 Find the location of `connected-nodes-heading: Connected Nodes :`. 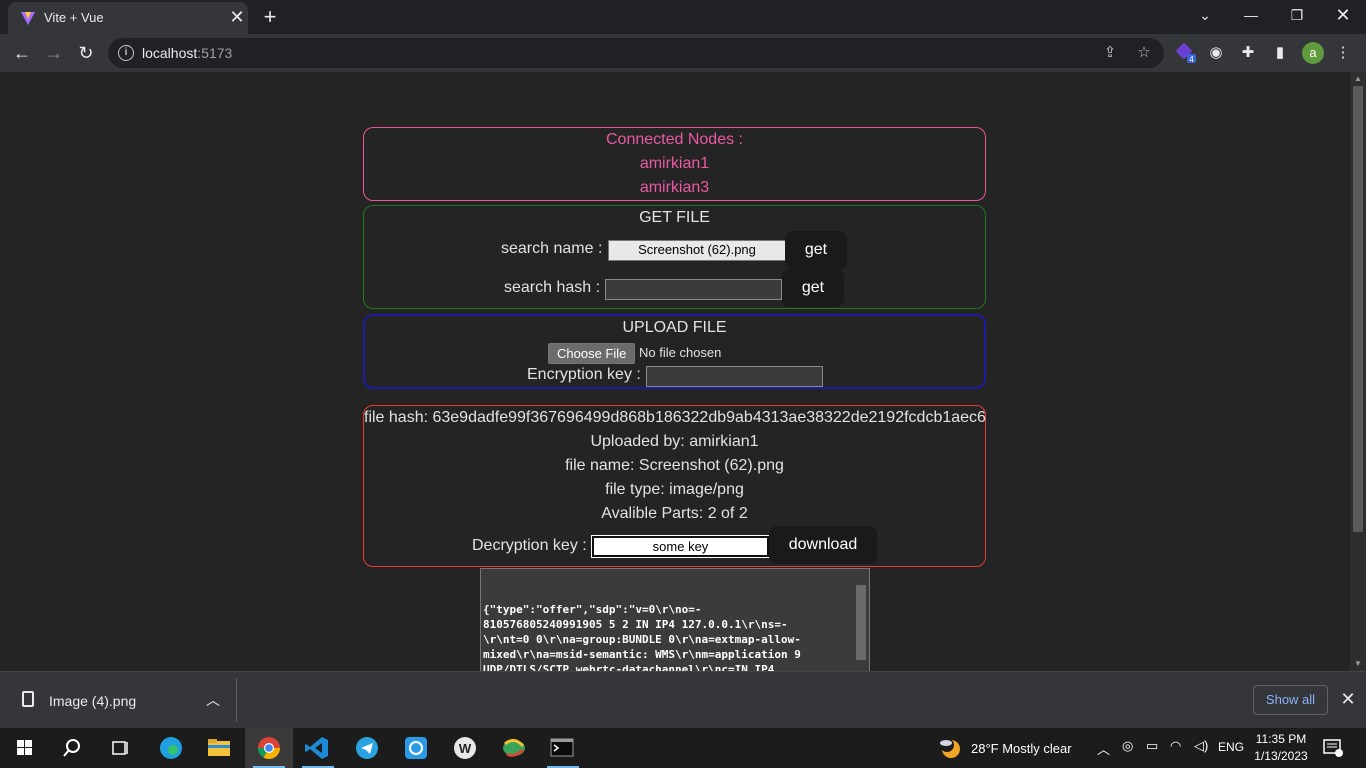

connected-nodes-heading: Connected Nodes : is located at coordinates (674, 139).